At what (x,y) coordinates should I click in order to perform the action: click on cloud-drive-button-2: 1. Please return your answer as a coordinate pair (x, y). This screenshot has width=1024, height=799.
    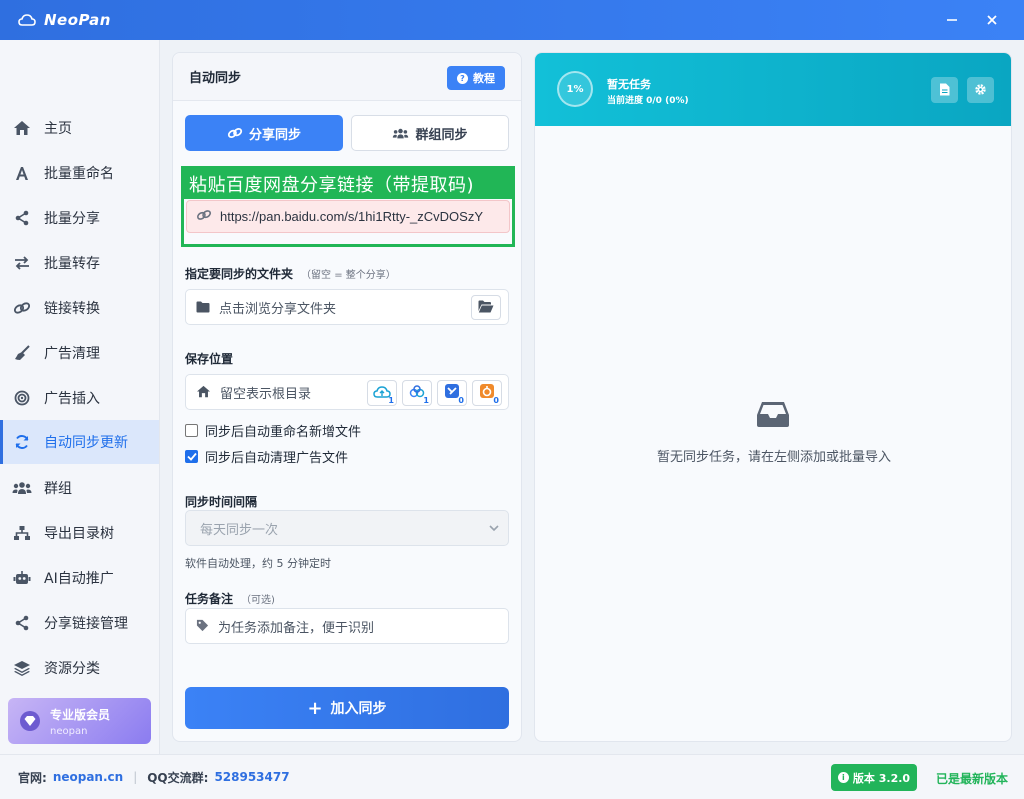
    Looking at the image, I should click on (417, 393).